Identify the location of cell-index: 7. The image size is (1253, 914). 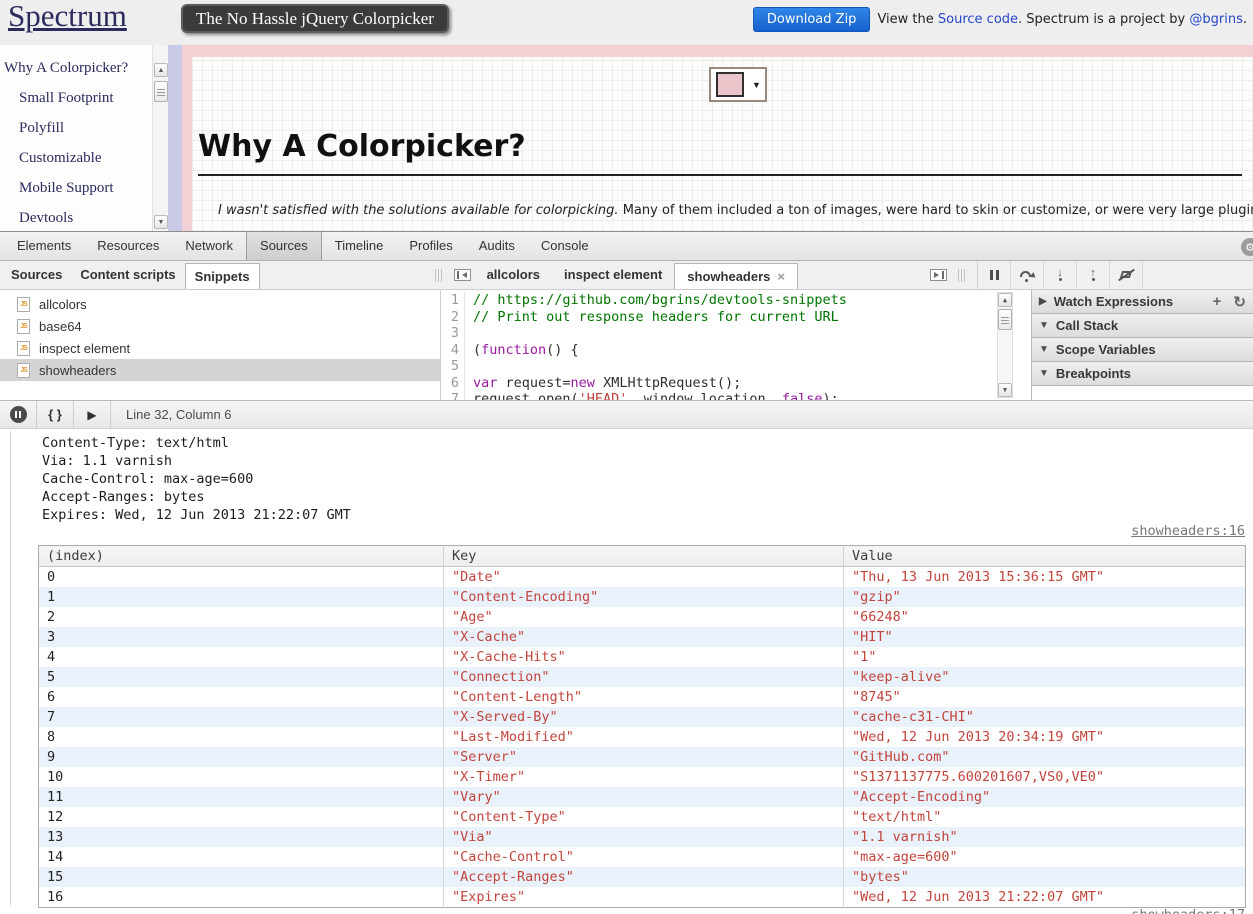
(241, 717).